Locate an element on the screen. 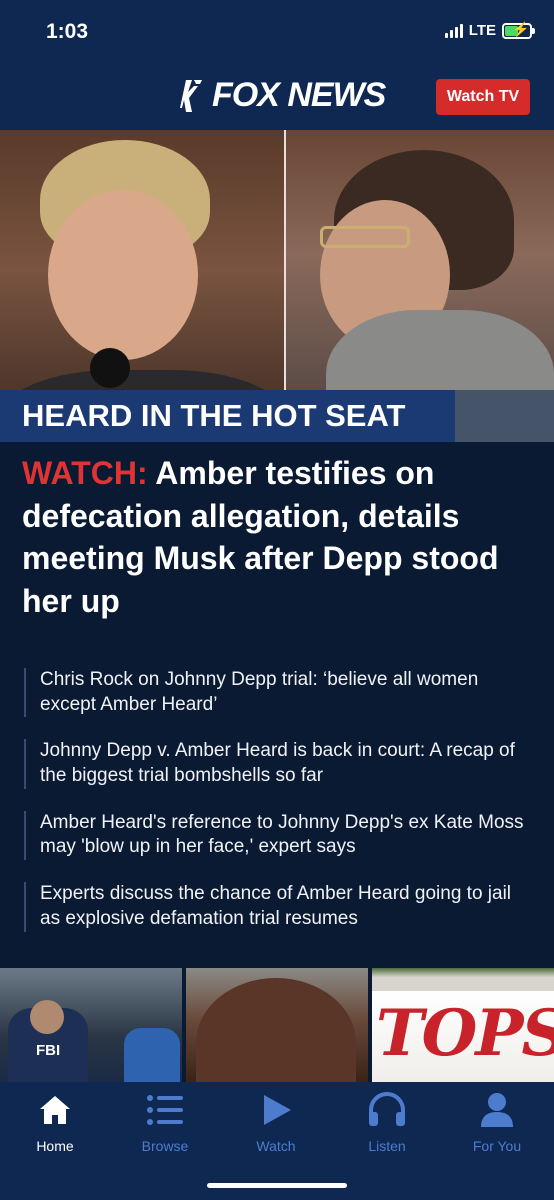 The height and width of the screenshot is (1200, 554). tab-home: Home is located at coordinates (55, 1122).